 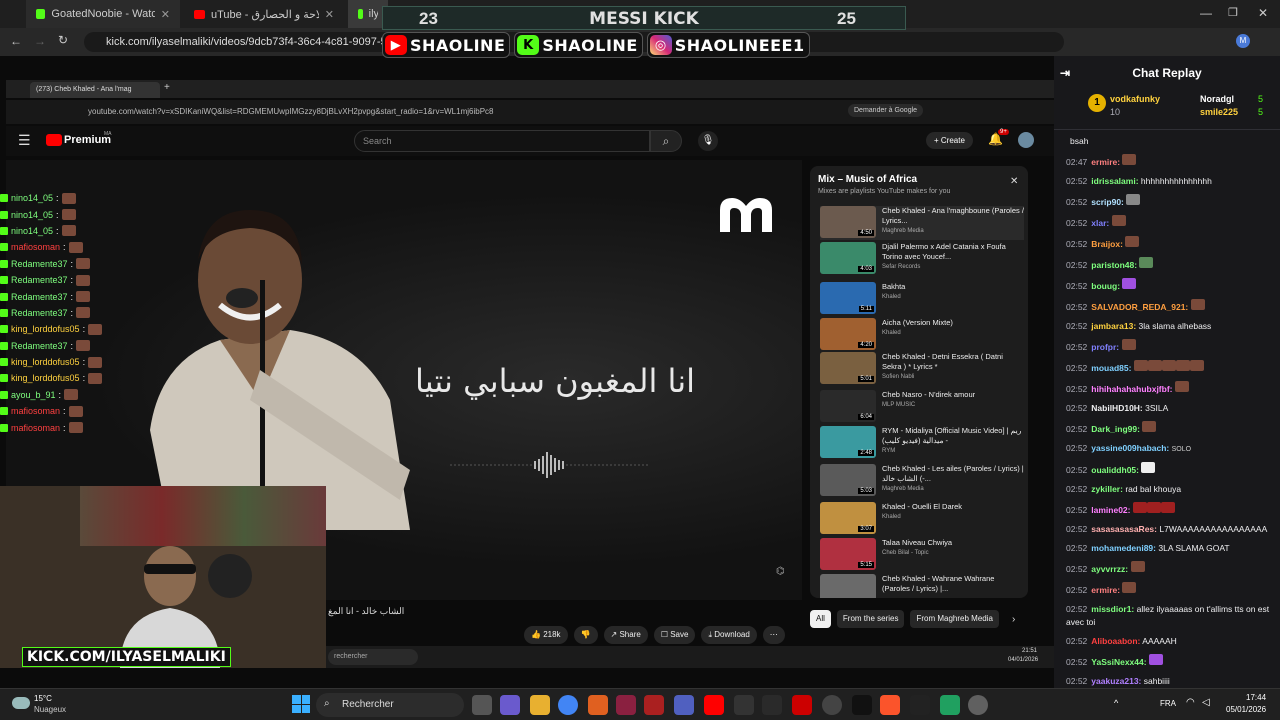 What do you see at coordinates (922, 335) in the screenshot?
I see `playlist-item: 4:20 Aicha (Version Mixte) Khaled` at bounding box center [922, 335].